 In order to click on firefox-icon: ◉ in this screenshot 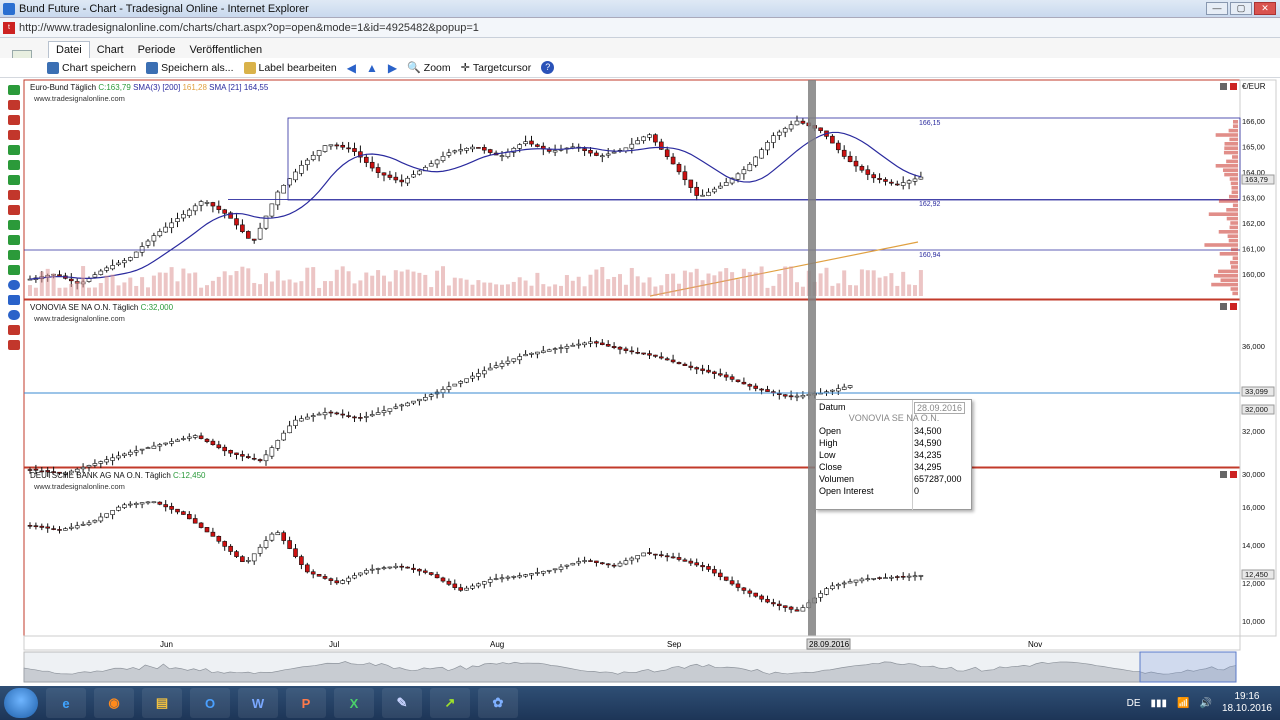, I will do `click(114, 703)`.